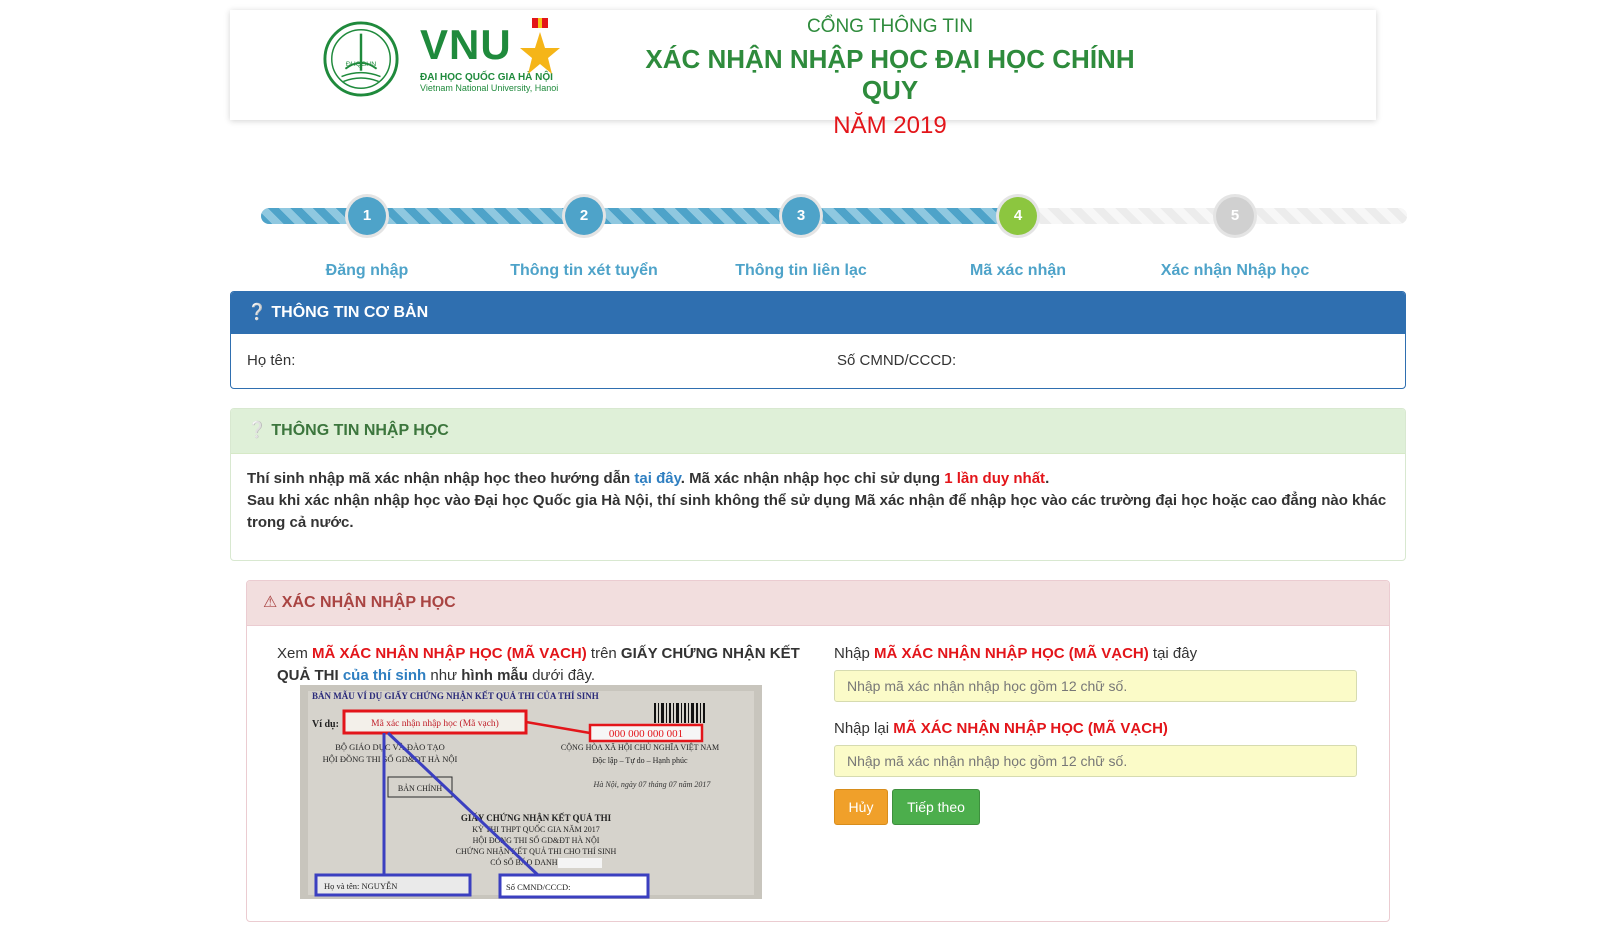 The width and height of the screenshot is (1600, 937). I want to click on desc-sample-term: hình mẫu, so click(494, 675).